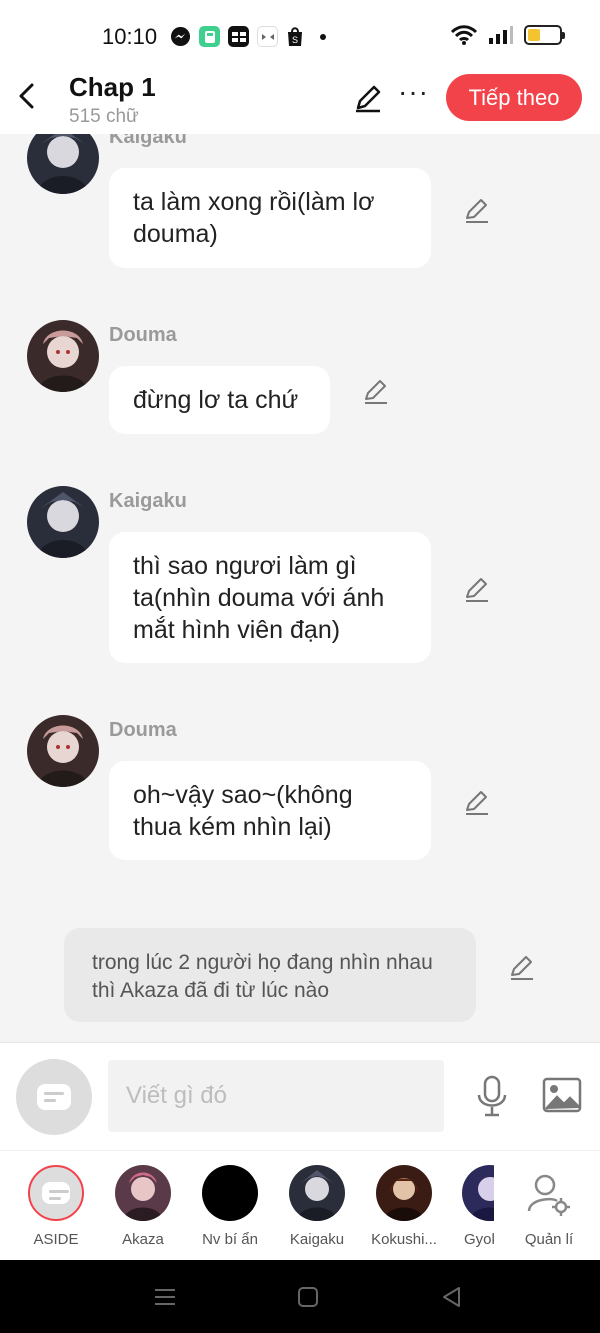 The width and height of the screenshot is (600, 1333). I want to click on microphone-icon, so click(492, 1096).